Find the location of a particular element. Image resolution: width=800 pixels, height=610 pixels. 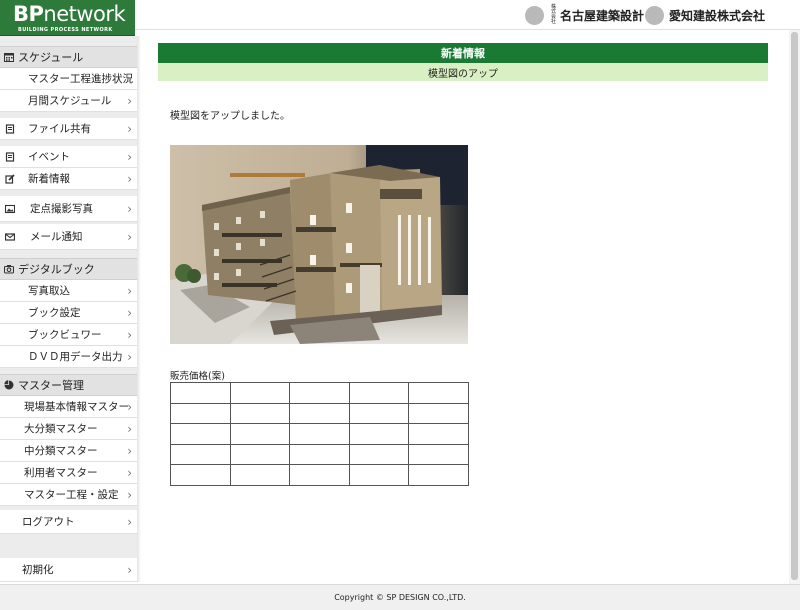

sidebar-item-dvd-export: ＤＶＤ用データ出力 › is located at coordinates (68, 357).